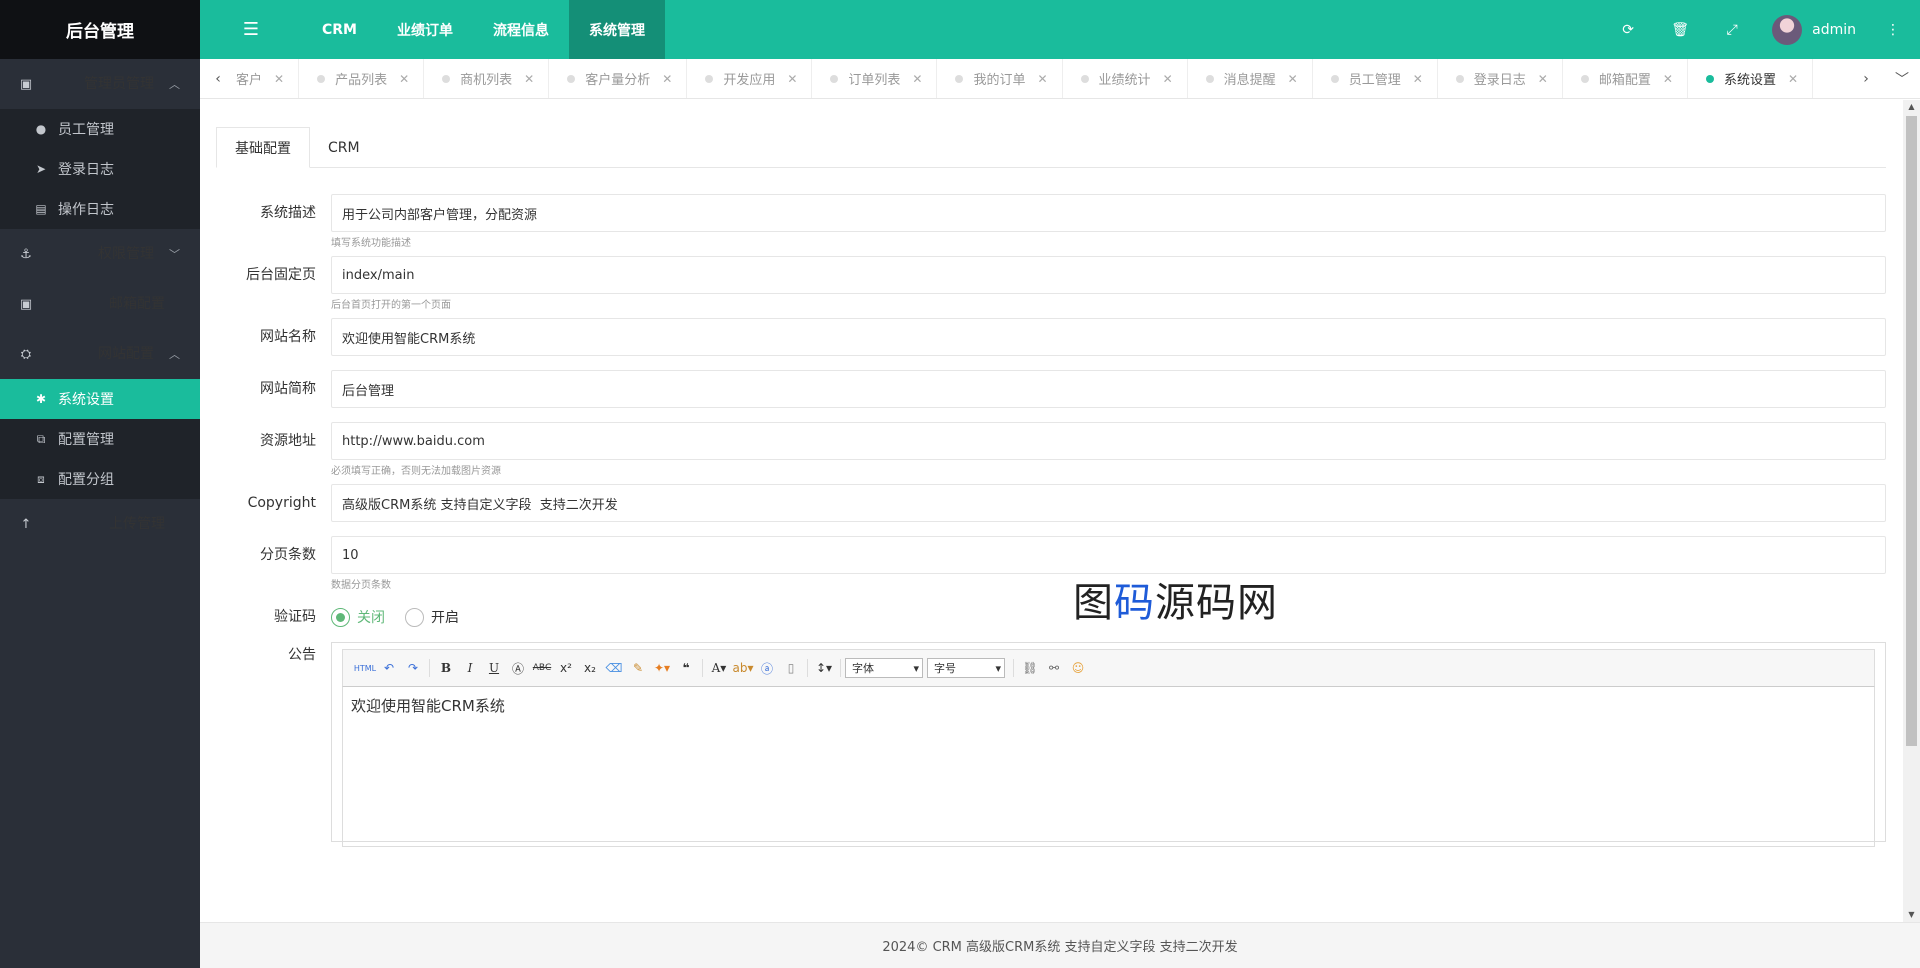 Image resolution: width=1920 pixels, height=968 pixels. I want to click on unlink-icon: ⚯, so click(1054, 668).